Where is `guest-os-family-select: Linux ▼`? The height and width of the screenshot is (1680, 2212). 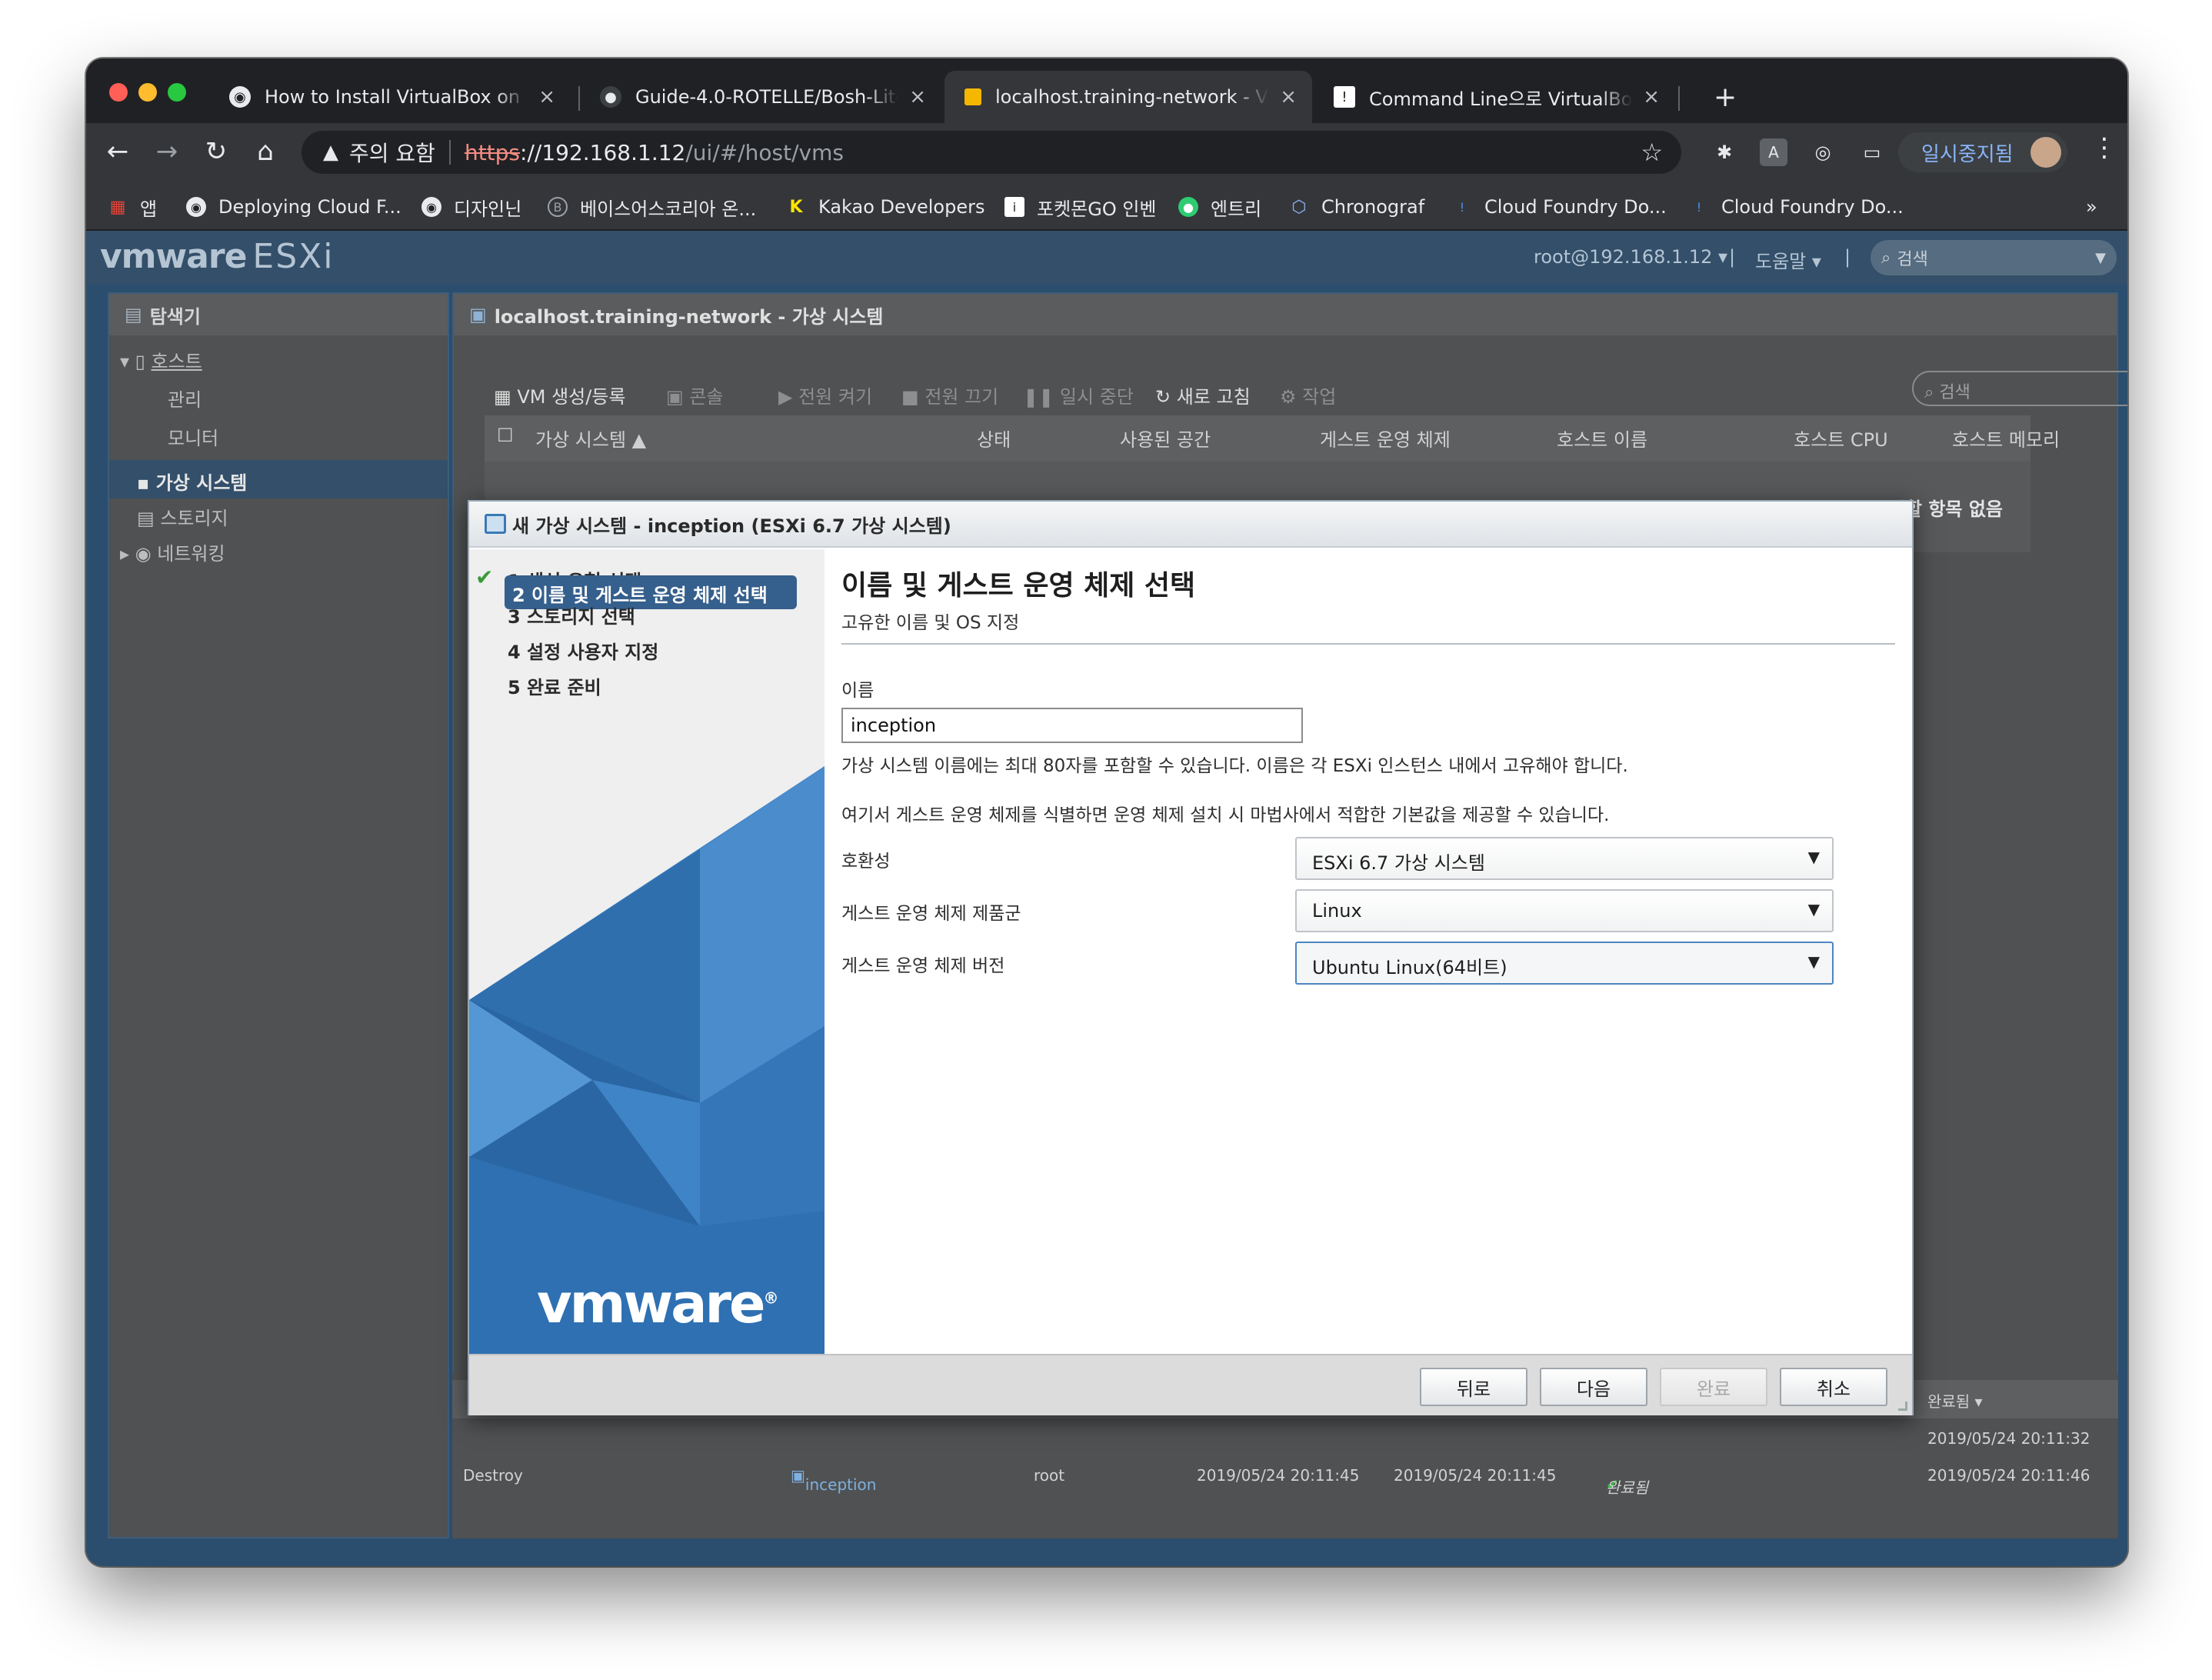 guest-os-family-select: Linux ▼ is located at coordinates (1564, 911).